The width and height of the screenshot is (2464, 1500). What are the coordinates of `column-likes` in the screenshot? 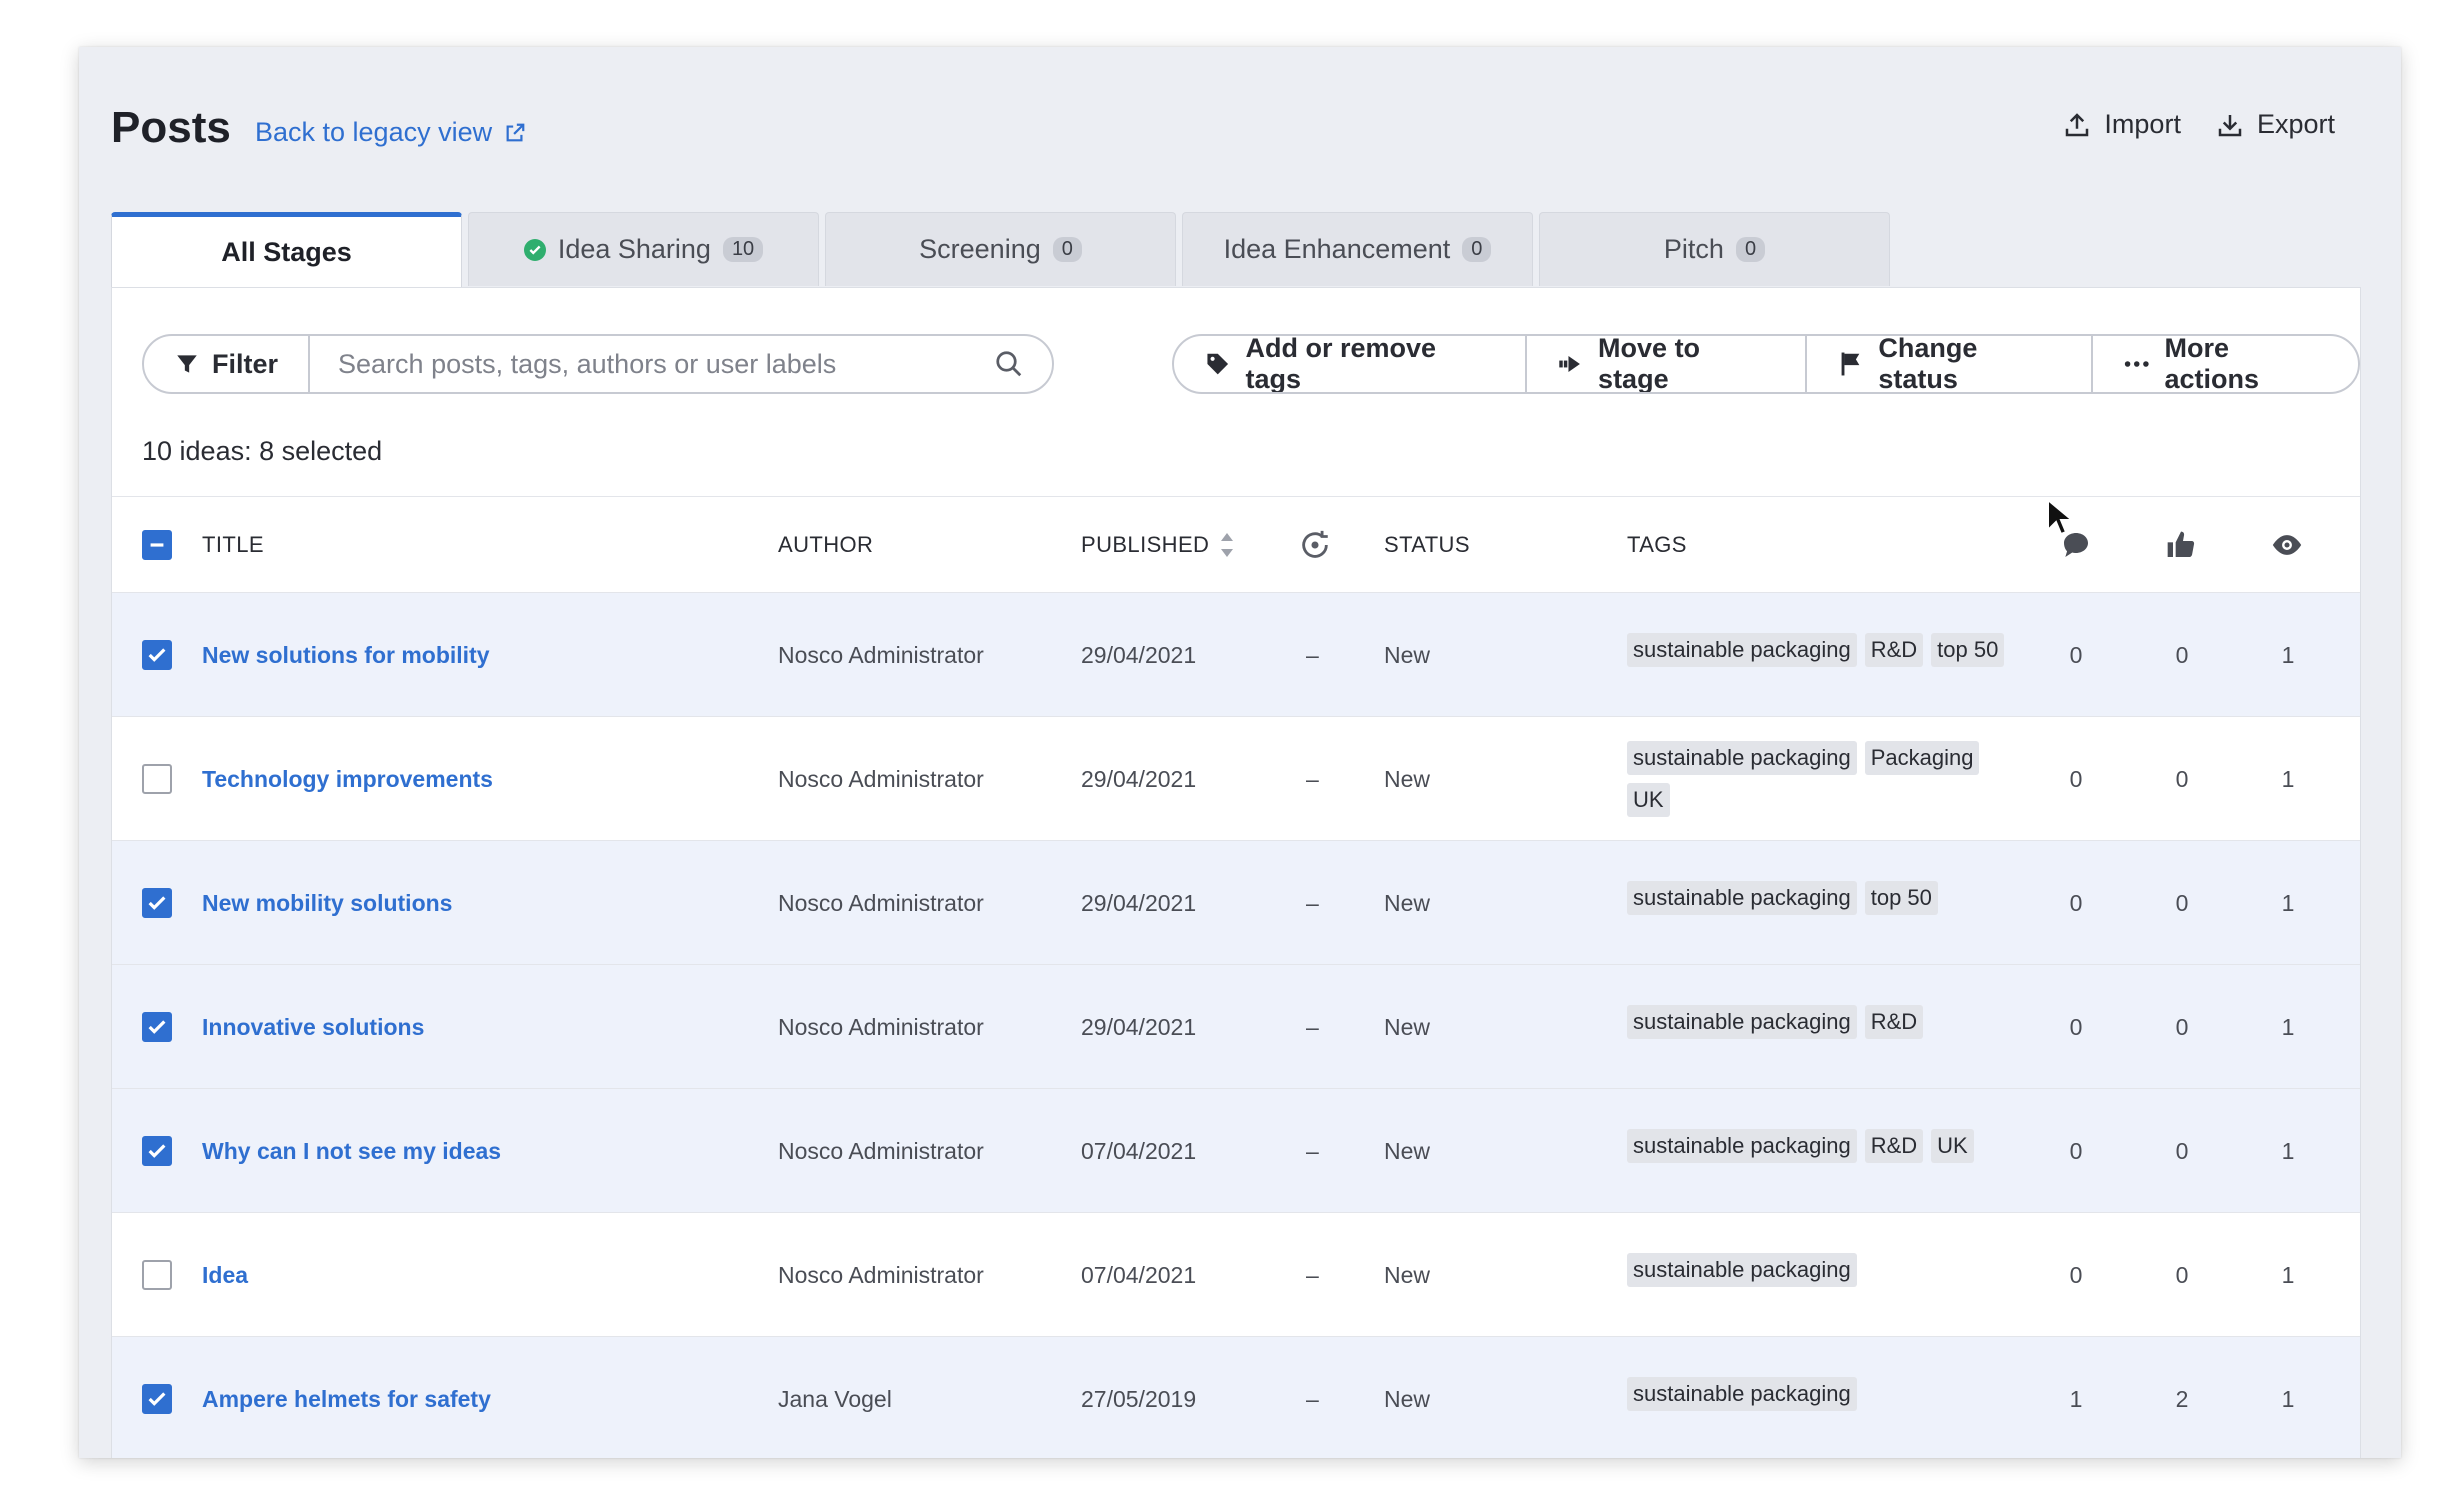 It's located at (2181, 545).